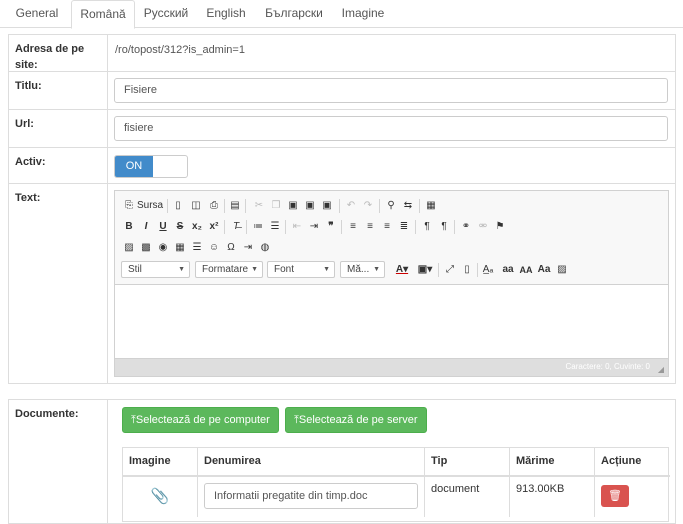 This screenshot has height=524, width=683. What do you see at coordinates (552, 462) in the screenshot?
I see `col-size-header: Mărime` at bounding box center [552, 462].